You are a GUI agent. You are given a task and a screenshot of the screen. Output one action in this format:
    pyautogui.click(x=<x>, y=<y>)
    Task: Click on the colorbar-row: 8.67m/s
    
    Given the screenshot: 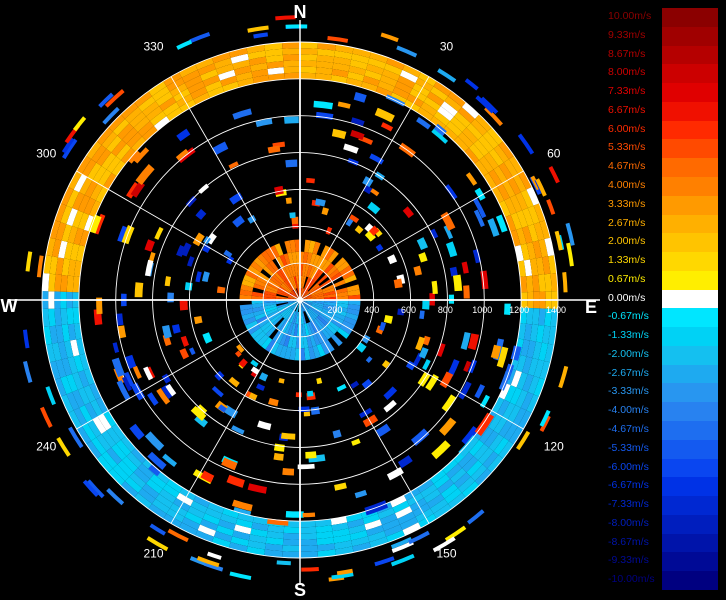 What is the action you would take?
    pyautogui.click(x=662, y=55)
    